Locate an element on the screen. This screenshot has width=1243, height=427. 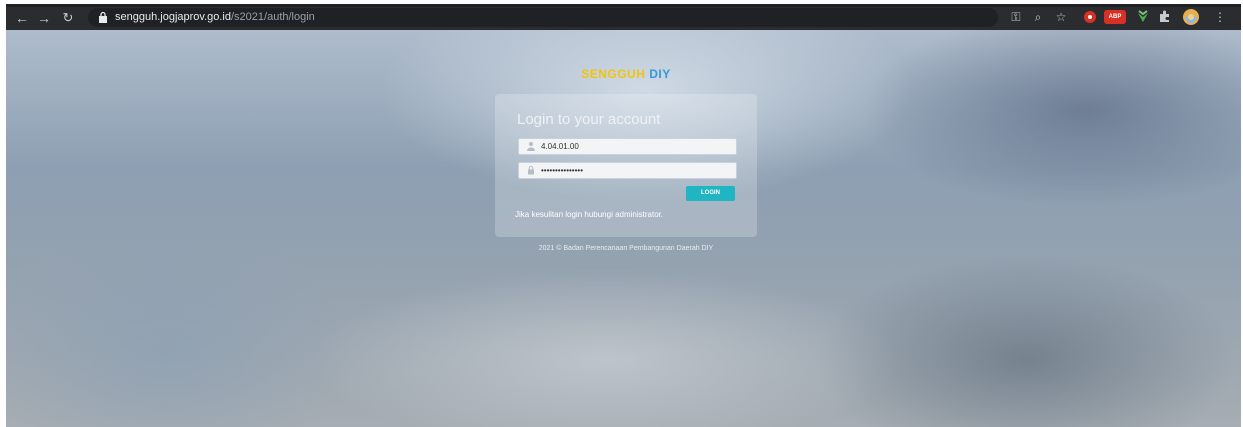
user-icon is located at coordinates (531, 146).